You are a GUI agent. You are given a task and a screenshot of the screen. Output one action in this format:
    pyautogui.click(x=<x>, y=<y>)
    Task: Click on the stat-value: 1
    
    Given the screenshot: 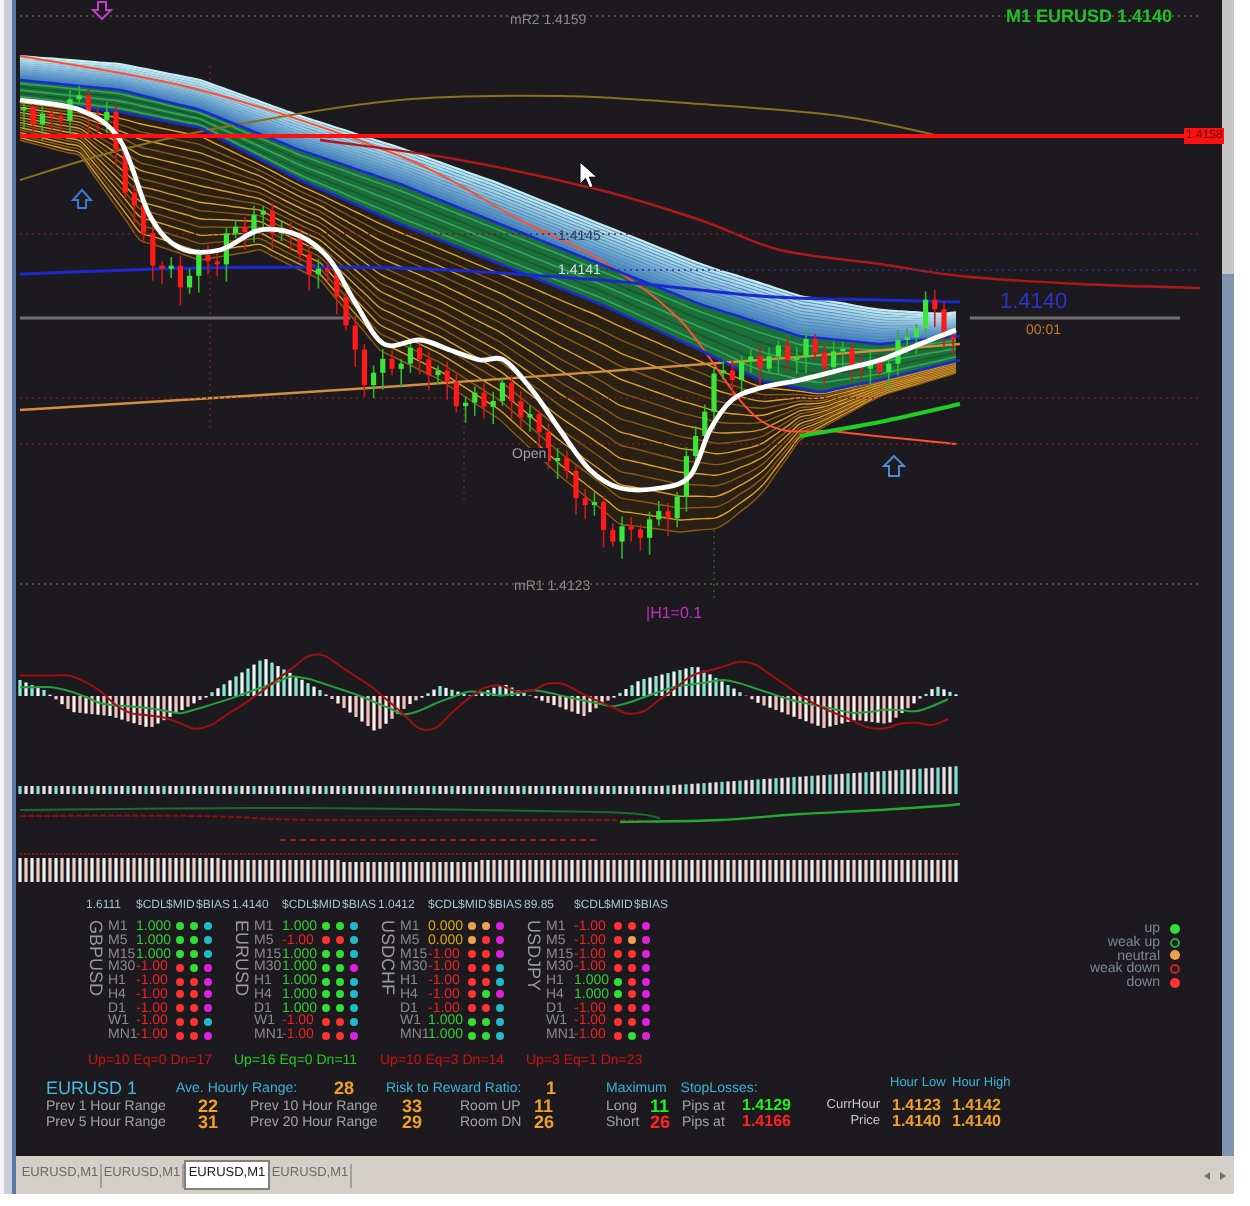 What is the action you would take?
    pyautogui.click(x=552, y=1088)
    